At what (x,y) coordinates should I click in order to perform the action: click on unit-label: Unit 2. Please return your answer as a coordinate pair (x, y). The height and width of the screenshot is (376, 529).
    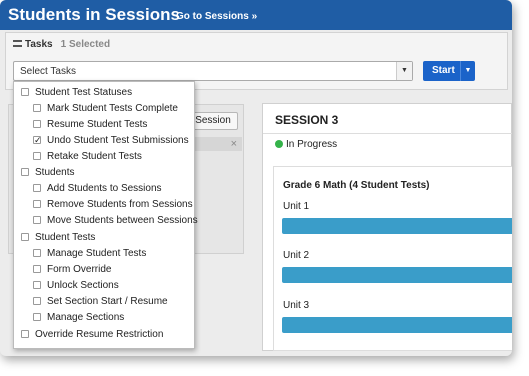
    Looking at the image, I should click on (296, 255).